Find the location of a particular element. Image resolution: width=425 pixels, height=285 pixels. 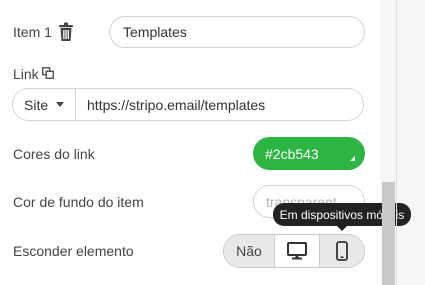

desktop-icon is located at coordinates (297, 251).